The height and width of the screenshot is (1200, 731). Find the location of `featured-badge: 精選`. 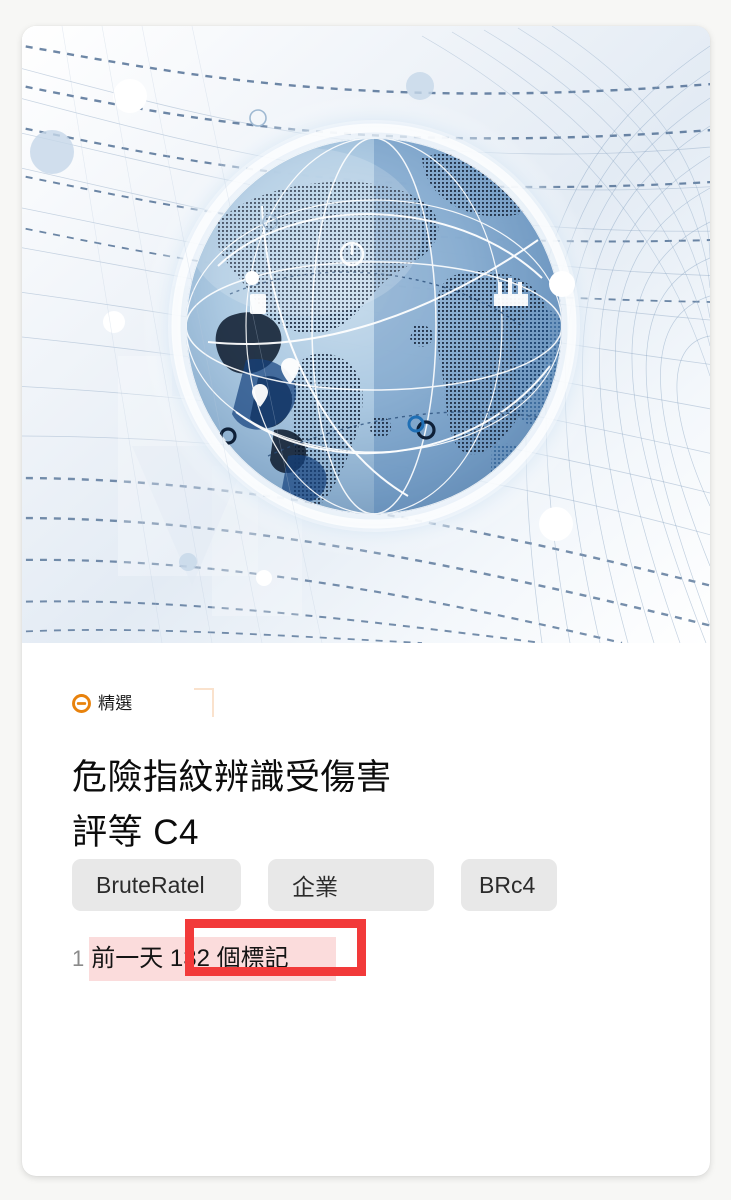

featured-badge: 精選 is located at coordinates (143, 702).